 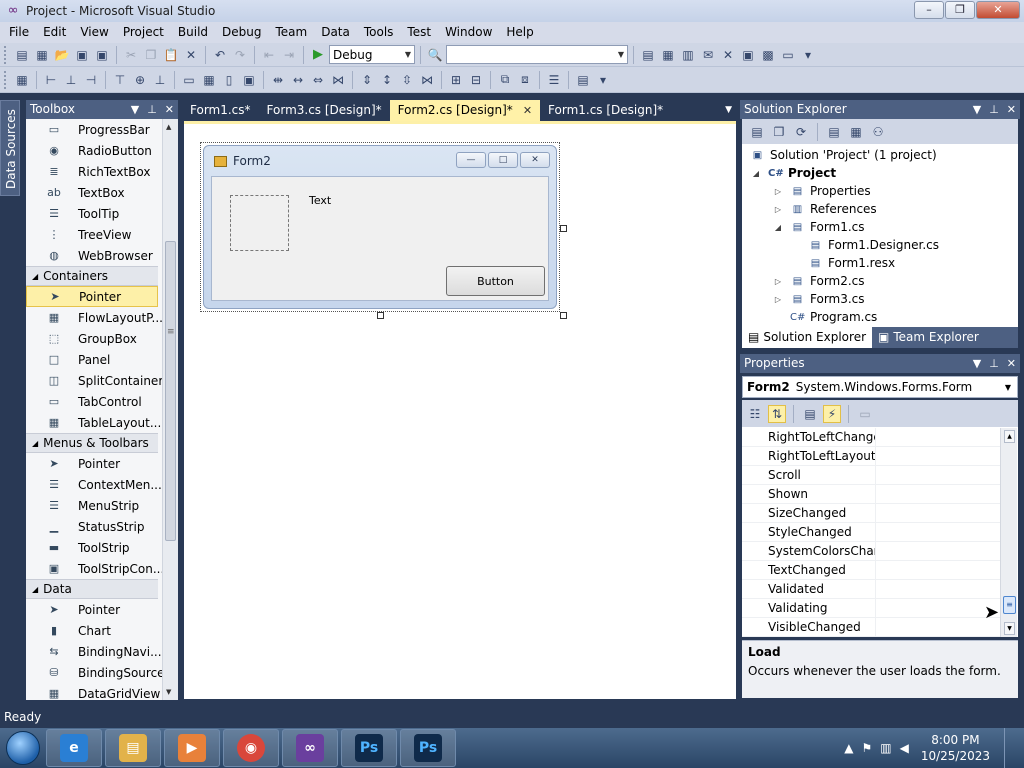 I want to click on center-vertically-icon: ⊟, so click(x=476, y=80).